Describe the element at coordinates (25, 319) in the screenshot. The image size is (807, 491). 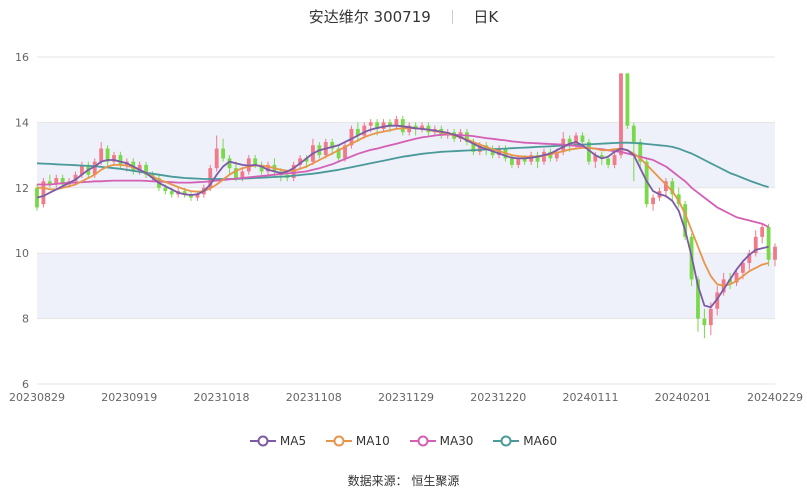
I see `y-tick-label: 8` at that location.